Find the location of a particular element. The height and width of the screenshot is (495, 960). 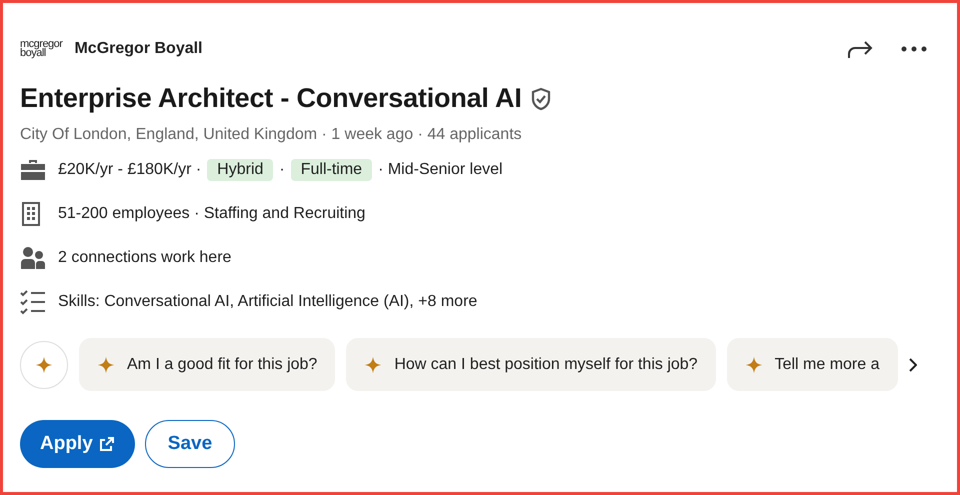

save-button: Save is located at coordinates (190, 444).